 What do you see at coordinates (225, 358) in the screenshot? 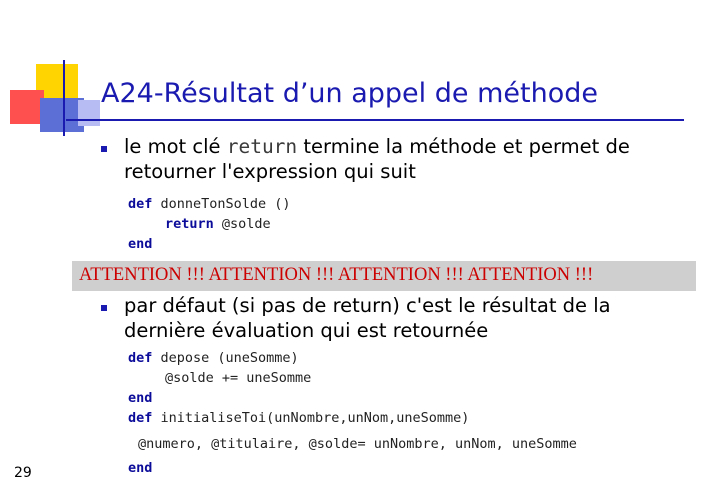
I see `code-text: depose (uneSomme)` at bounding box center [225, 358].